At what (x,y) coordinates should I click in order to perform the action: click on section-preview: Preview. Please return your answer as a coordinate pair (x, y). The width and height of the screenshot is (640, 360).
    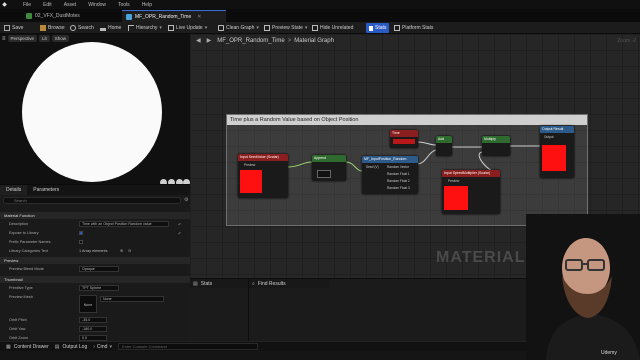
    Looking at the image, I should click on (95, 260).